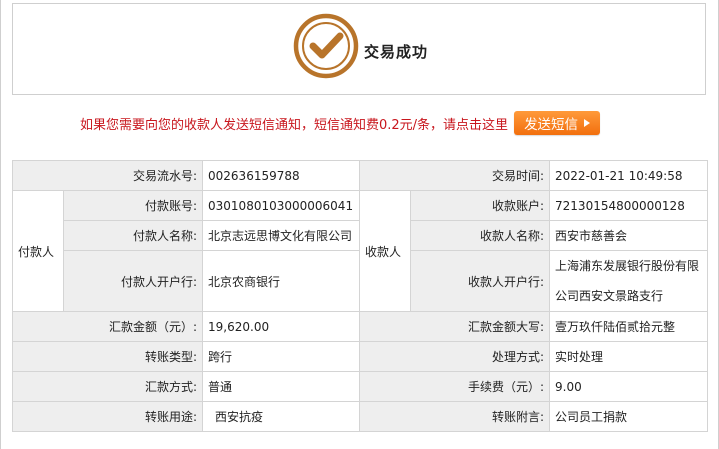 This screenshot has width=719, height=449. What do you see at coordinates (629, 205) in the screenshot?
I see `payee-account-value: 72130154800000128` at bounding box center [629, 205].